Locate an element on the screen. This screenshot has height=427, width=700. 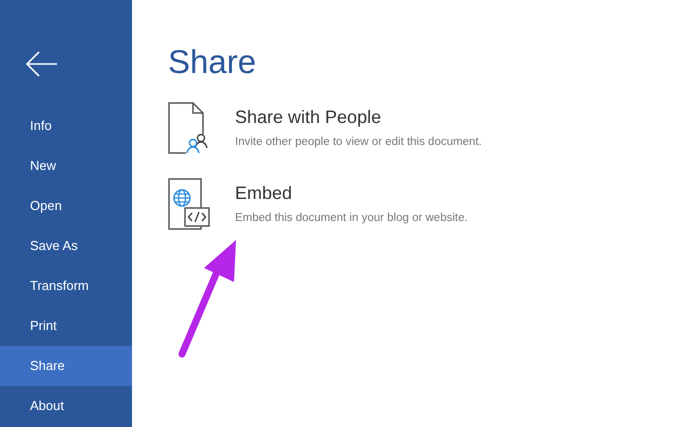
option-title: Embed is located at coordinates (351, 193).